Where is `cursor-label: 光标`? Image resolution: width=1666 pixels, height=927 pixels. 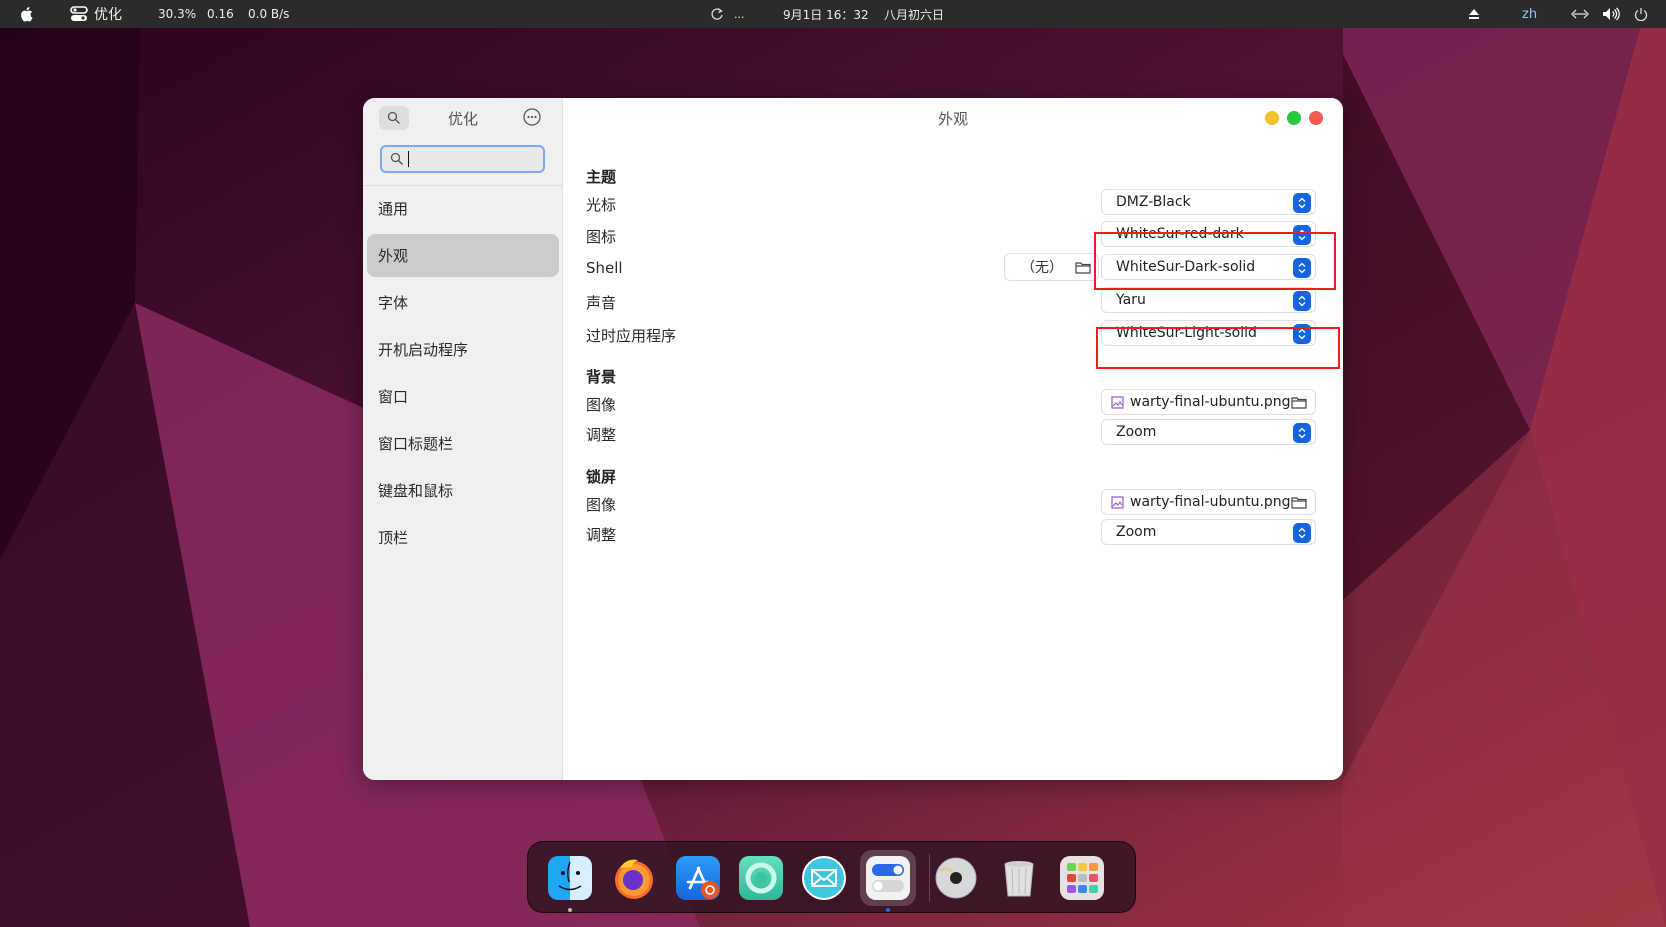 cursor-label: 光标 is located at coordinates (601, 205).